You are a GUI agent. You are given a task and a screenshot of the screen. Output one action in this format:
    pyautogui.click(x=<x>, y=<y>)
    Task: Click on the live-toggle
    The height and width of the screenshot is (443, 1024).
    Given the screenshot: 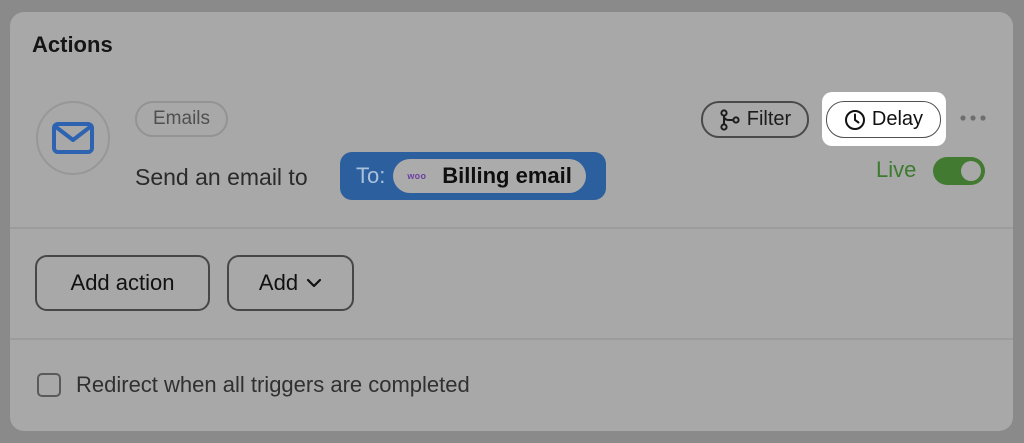 What is the action you would take?
    pyautogui.click(x=959, y=171)
    